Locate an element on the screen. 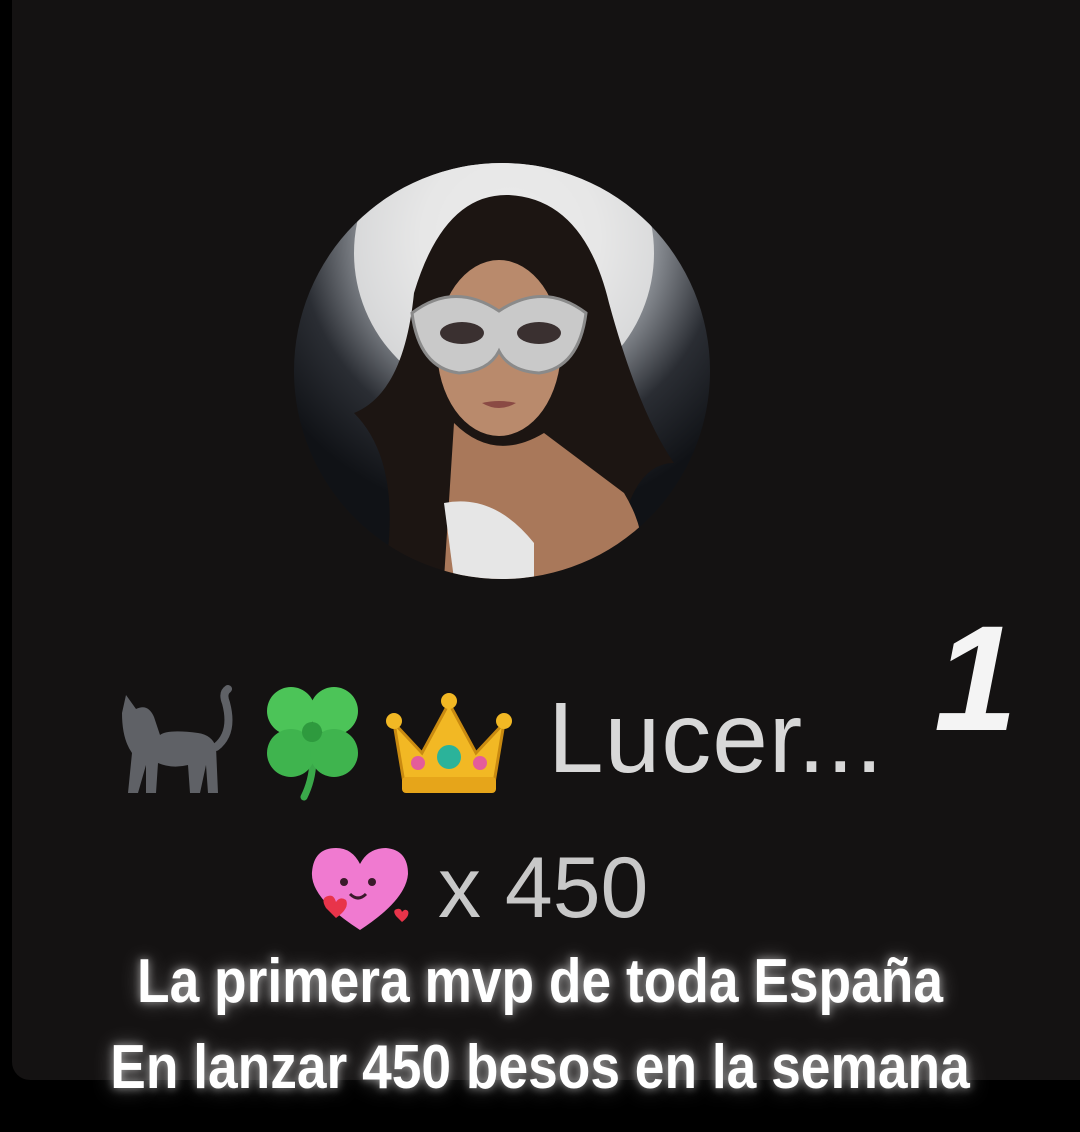 The width and height of the screenshot is (1080, 1132). crown-icon is located at coordinates (449, 738).